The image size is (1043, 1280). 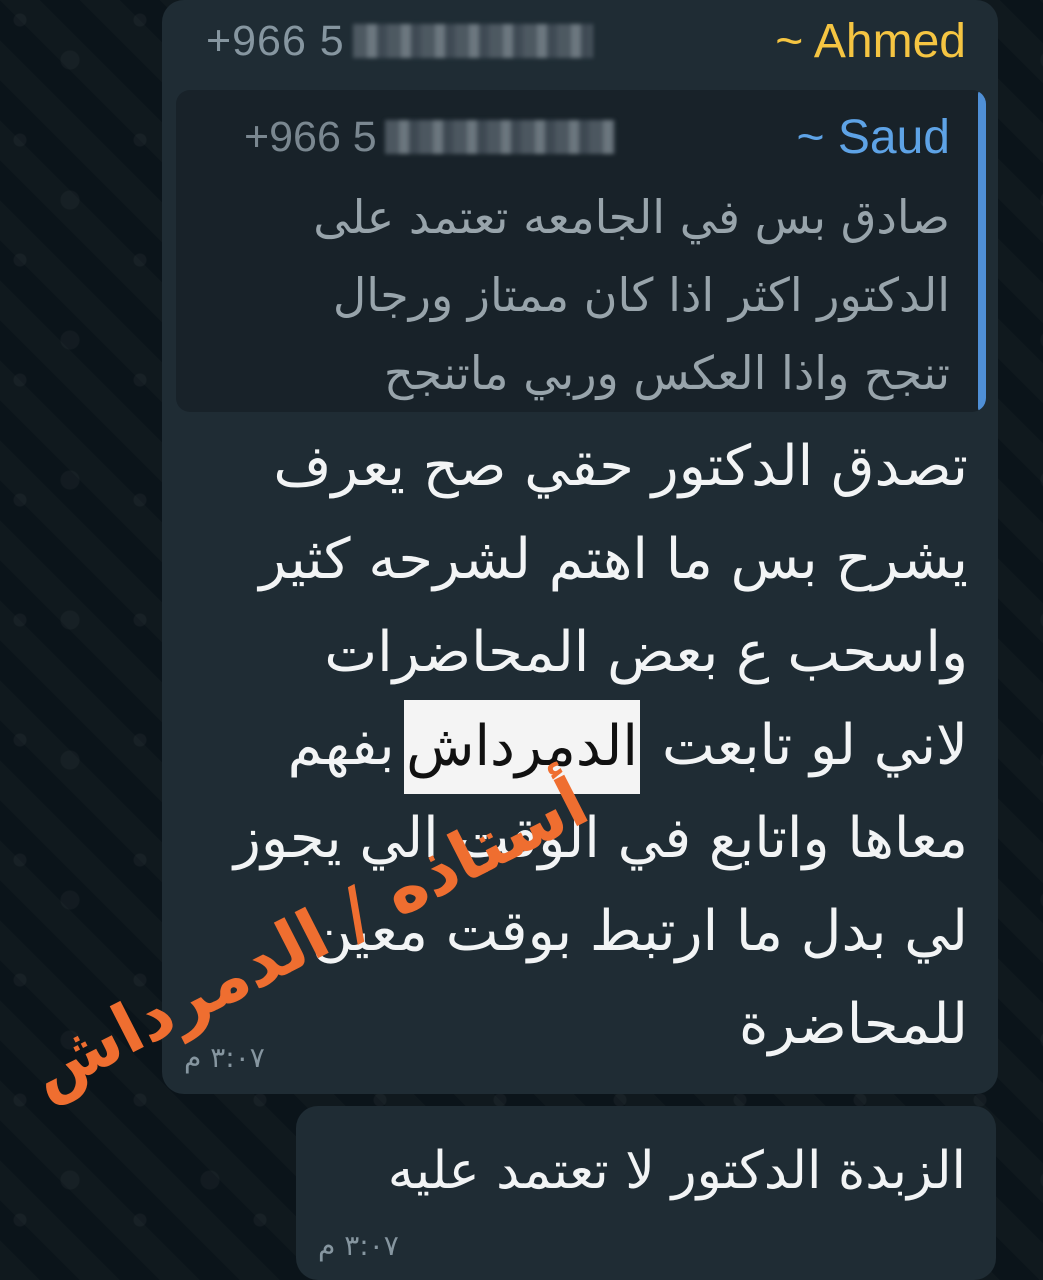 I want to click on sender-phone: +966 5, so click(x=399, y=41).